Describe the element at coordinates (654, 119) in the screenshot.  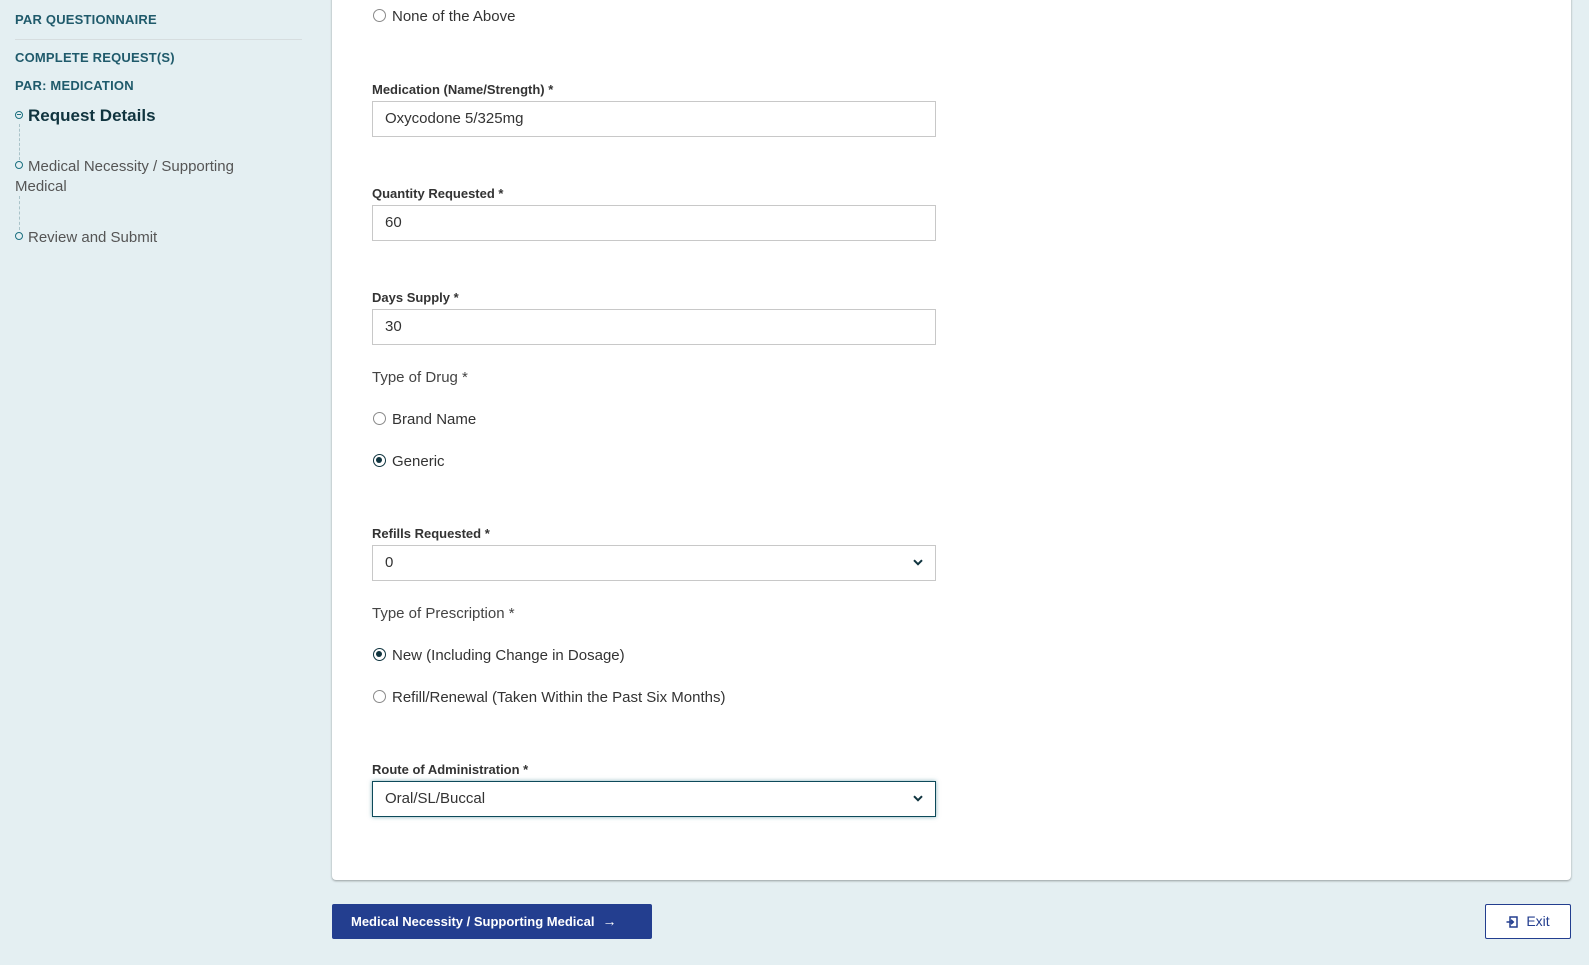
I see `medication-input: Oxycodone 5/325mg` at that location.